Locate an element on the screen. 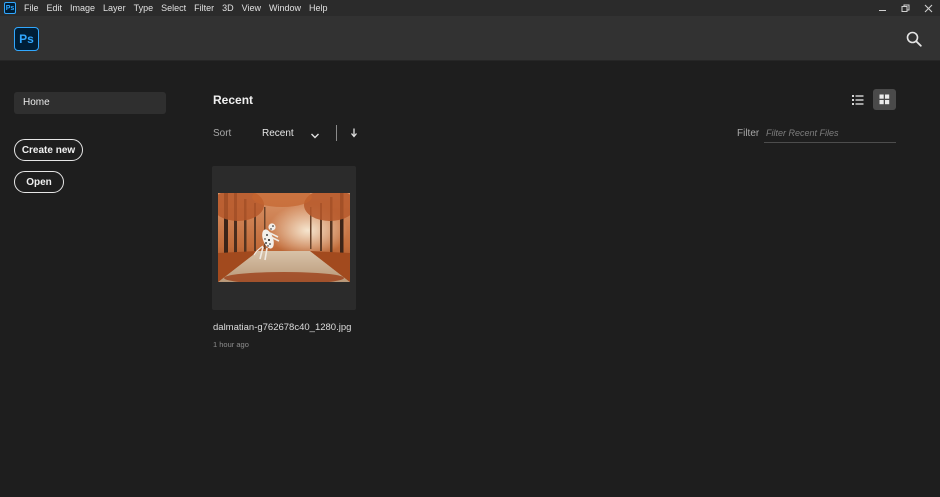 The height and width of the screenshot is (497, 940). menu-window: Window is located at coordinates (285, 8).